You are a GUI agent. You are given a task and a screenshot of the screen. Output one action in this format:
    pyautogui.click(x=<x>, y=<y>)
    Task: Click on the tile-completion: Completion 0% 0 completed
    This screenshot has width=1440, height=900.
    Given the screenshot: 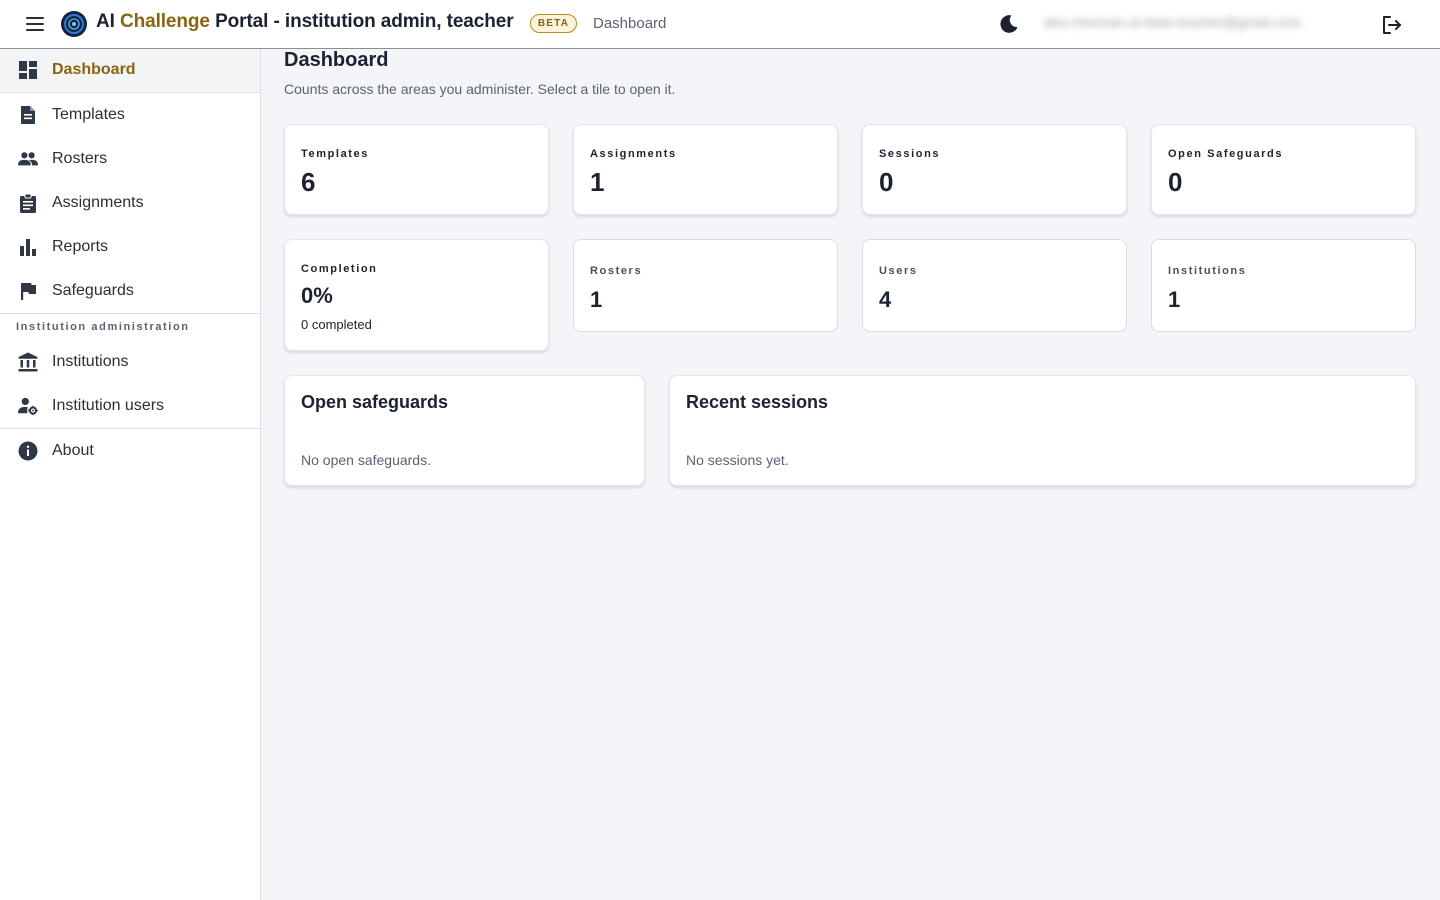 What is the action you would take?
    pyautogui.click(x=416, y=295)
    